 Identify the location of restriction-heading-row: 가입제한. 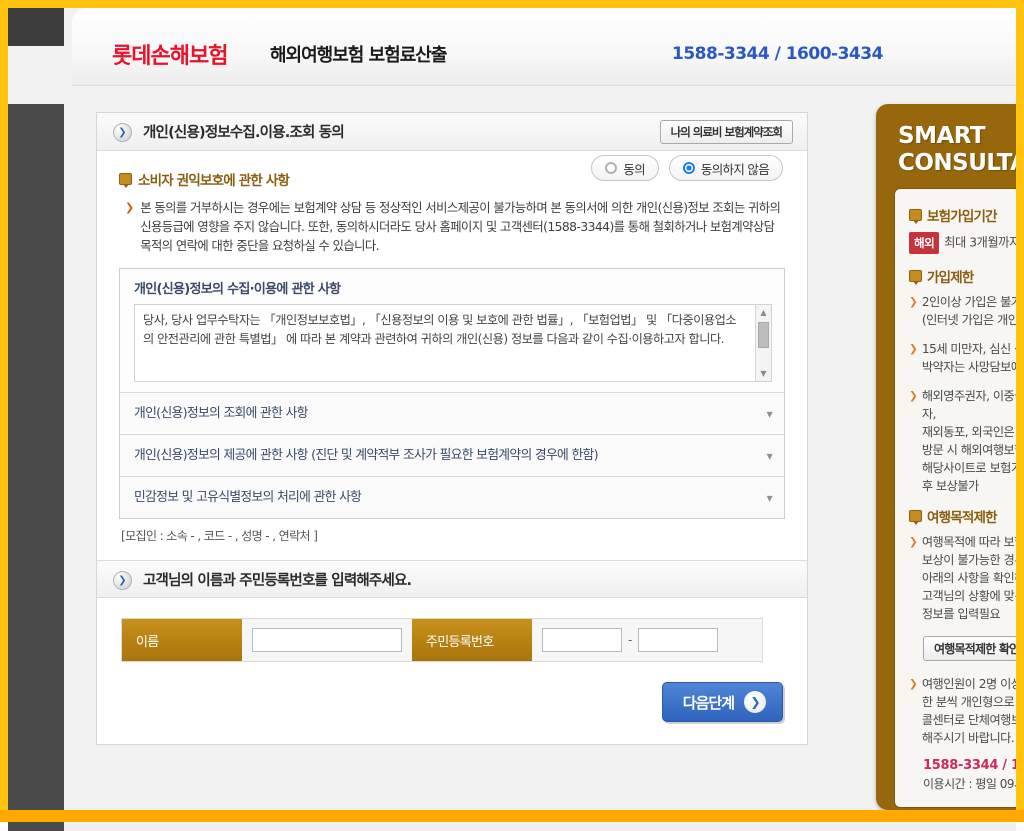
(962, 276).